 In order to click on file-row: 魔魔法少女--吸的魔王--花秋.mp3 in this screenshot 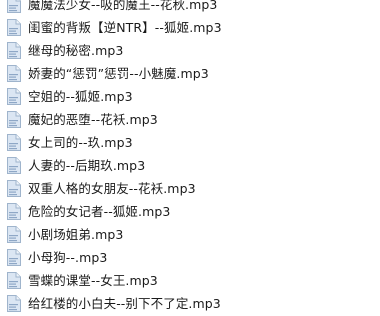, I will do `click(190, 8)`.